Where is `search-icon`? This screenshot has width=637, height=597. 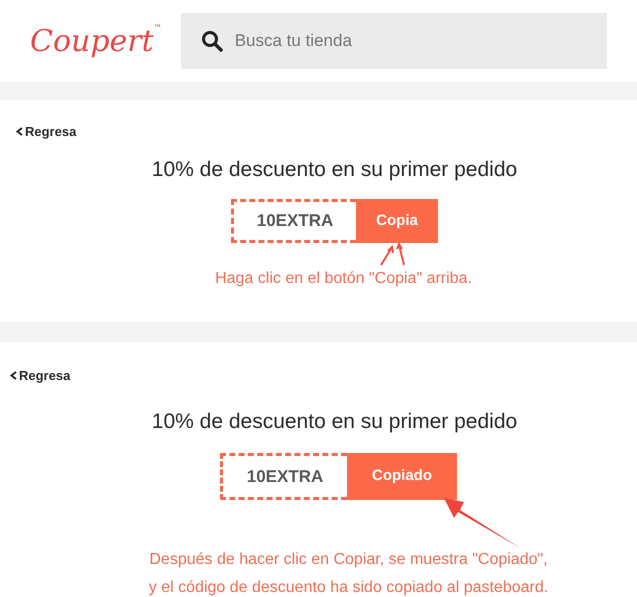
search-icon is located at coordinates (211, 41).